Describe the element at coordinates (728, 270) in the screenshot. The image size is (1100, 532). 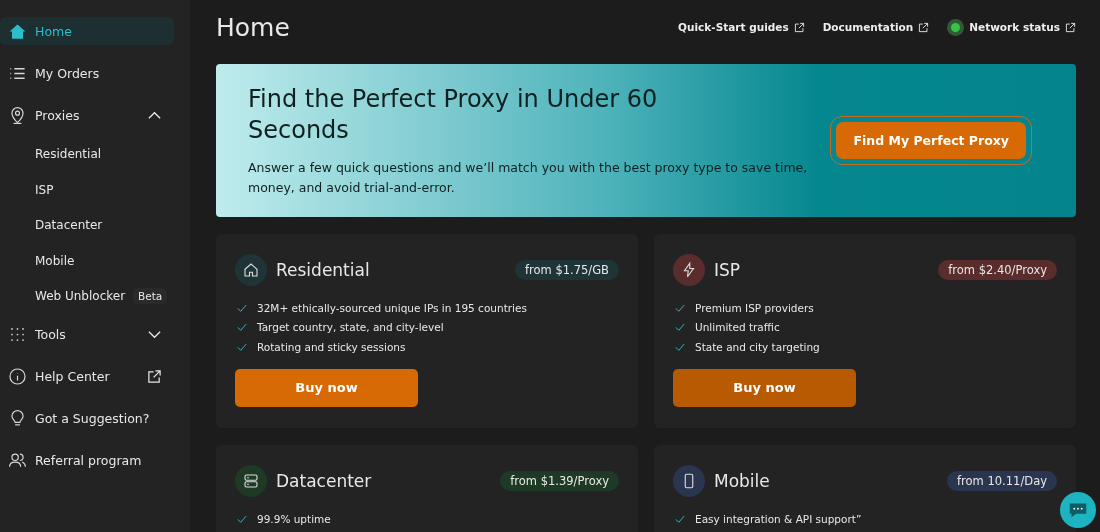
I see `card-title: ISP` at that location.